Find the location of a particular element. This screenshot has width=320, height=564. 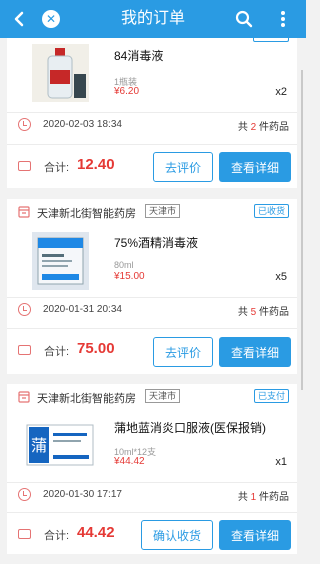

order-footer: 合计: 75.00 去评价 查看详细 is located at coordinates (152, 350).